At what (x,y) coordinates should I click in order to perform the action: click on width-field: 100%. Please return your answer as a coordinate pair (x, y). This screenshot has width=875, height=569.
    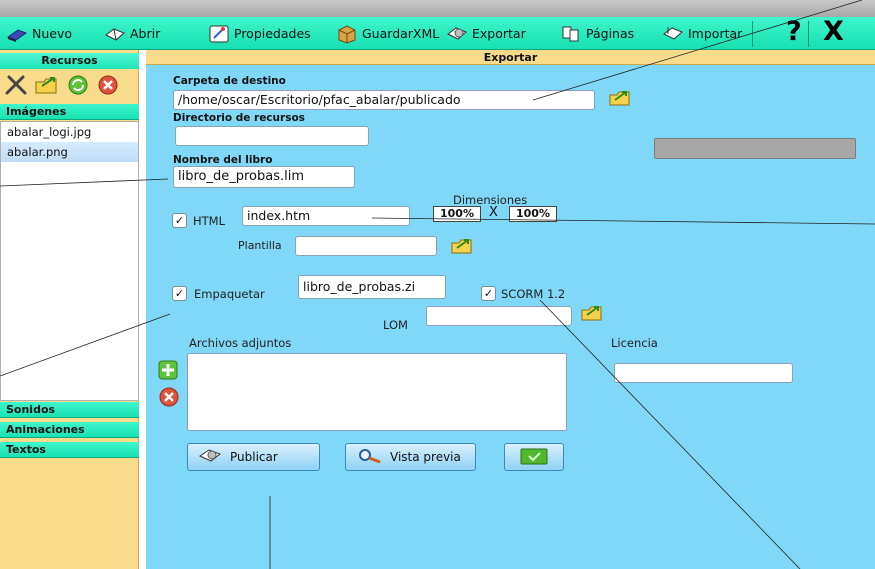
    Looking at the image, I should click on (457, 214).